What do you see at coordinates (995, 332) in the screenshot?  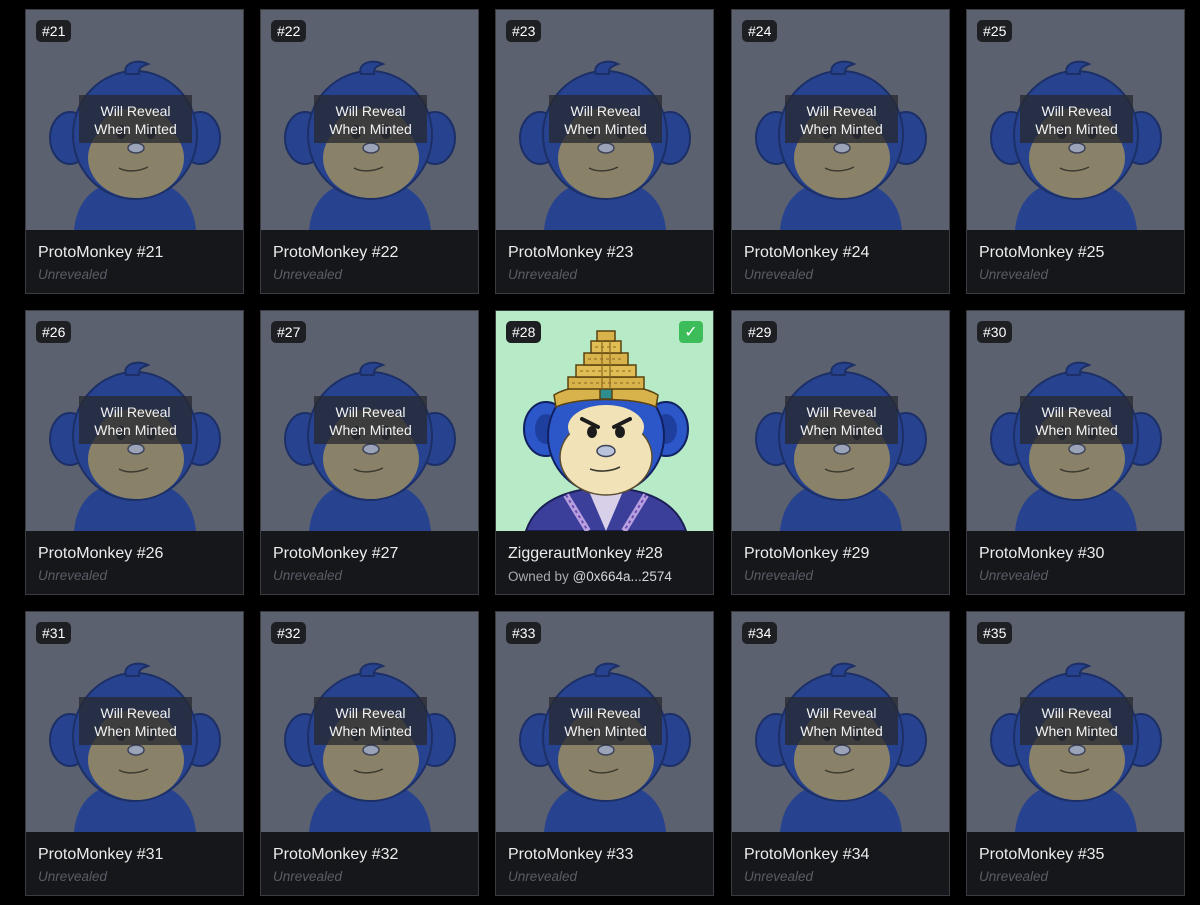 I see `token-number-badge: #30` at bounding box center [995, 332].